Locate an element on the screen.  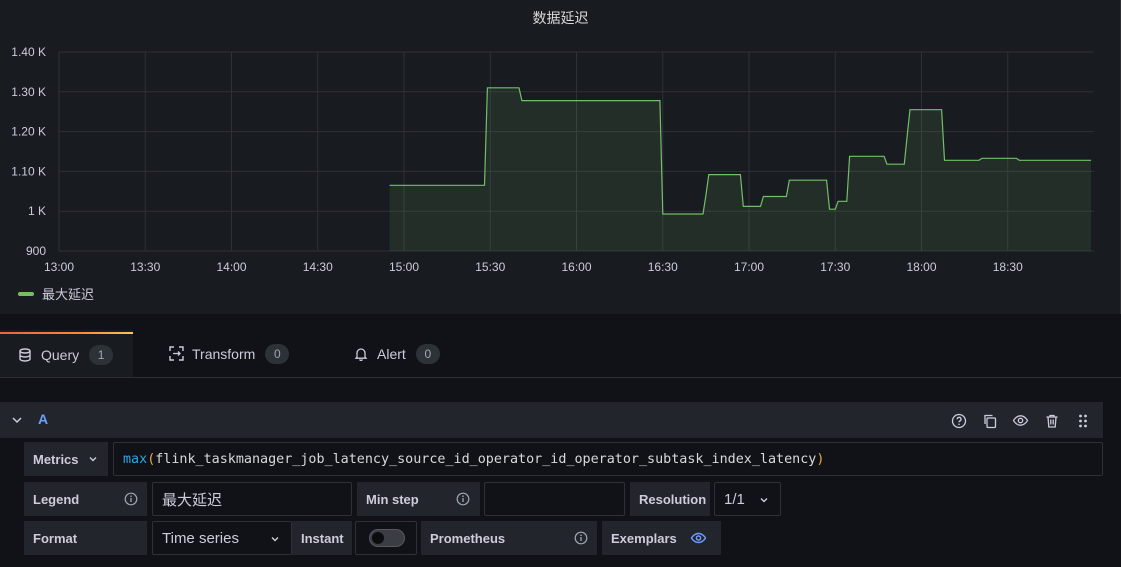
min-step-field-label: Min step is located at coordinates (392, 499).